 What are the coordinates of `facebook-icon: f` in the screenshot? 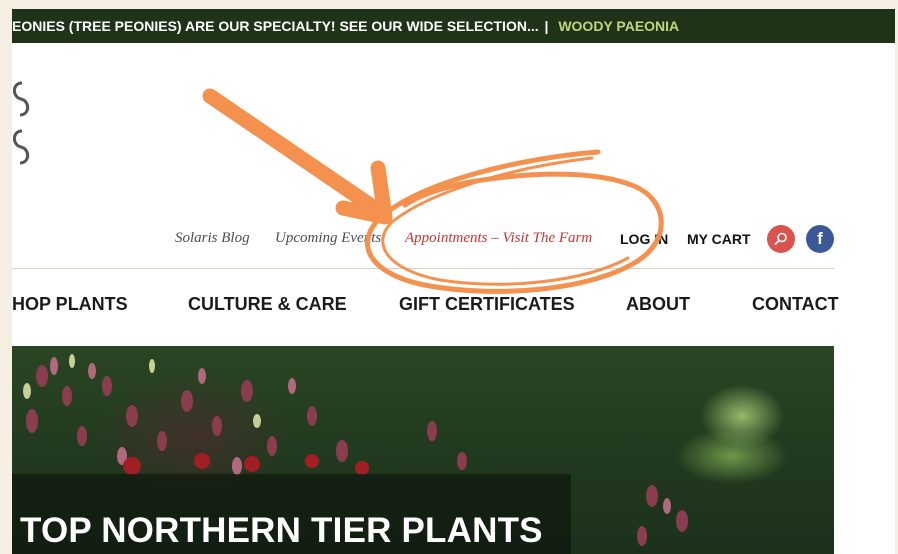 It's located at (820, 238).